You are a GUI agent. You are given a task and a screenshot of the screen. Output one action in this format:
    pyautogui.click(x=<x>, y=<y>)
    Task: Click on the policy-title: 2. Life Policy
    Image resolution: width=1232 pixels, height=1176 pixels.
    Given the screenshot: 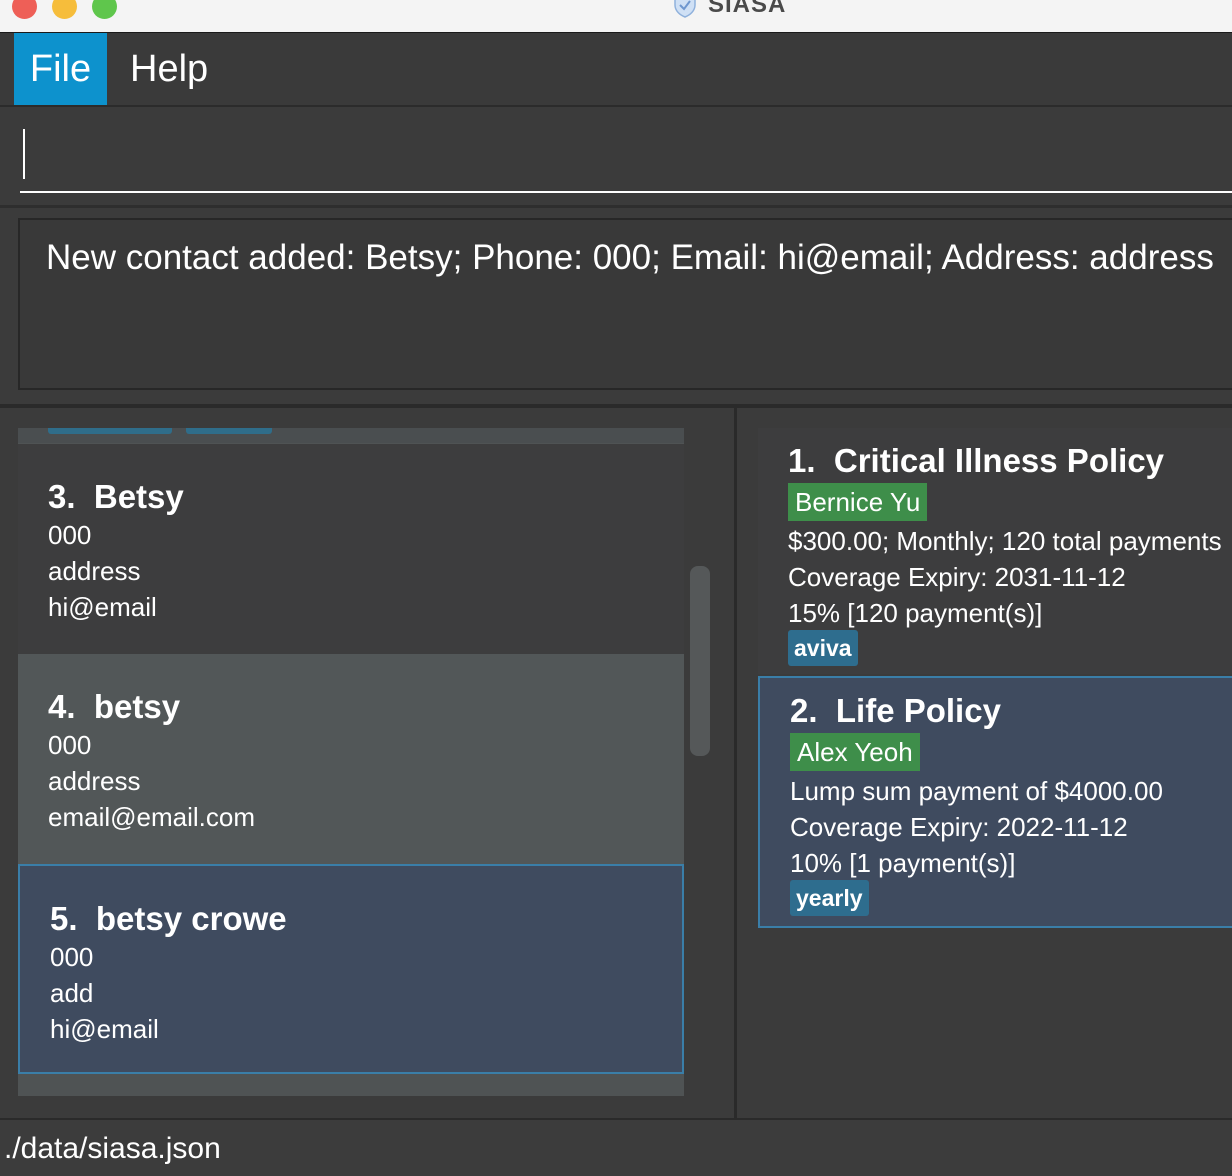 What is the action you would take?
    pyautogui.click(x=895, y=711)
    